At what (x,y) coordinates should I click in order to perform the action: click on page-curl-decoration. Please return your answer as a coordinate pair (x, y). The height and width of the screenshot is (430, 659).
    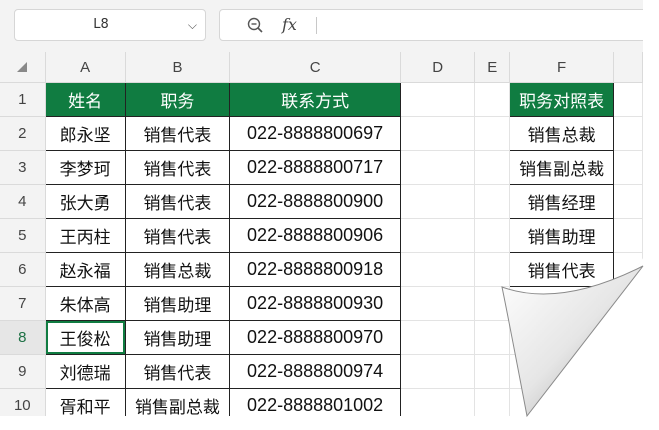
    Looking at the image, I should click on (572, 341).